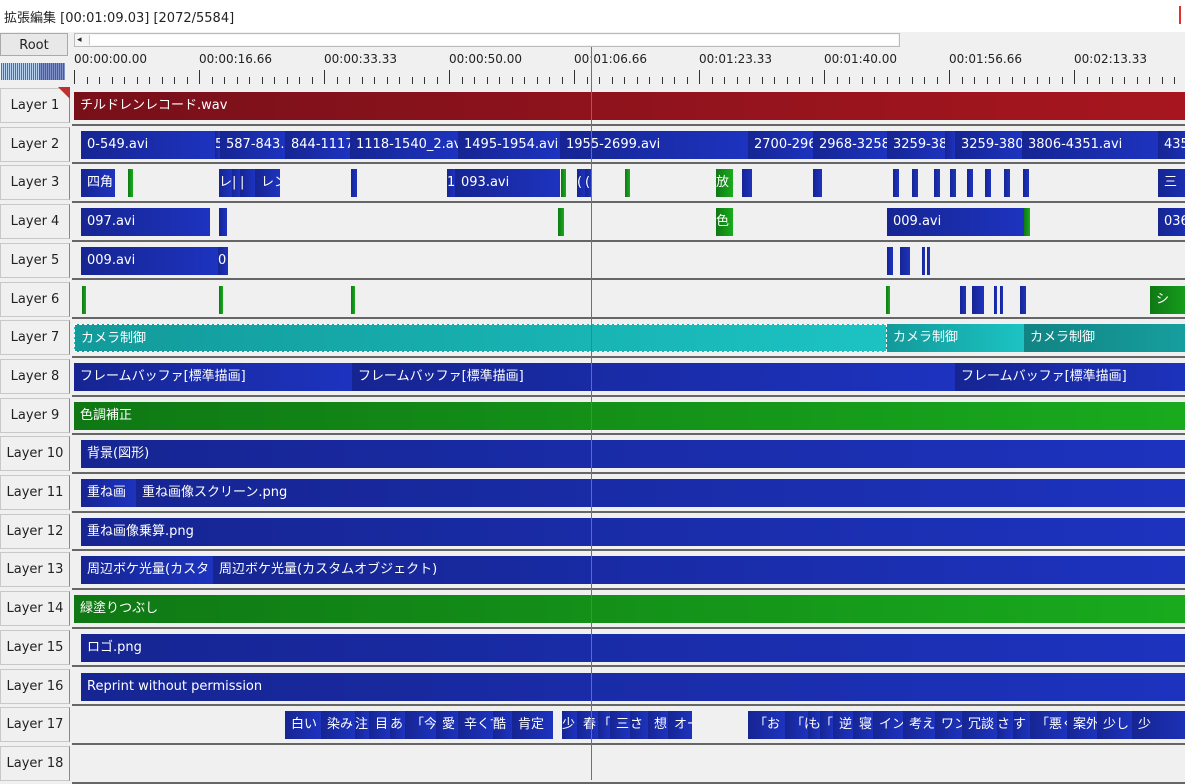  Describe the element at coordinates (225, 183) in the screenshot. I see `timeline-clip: レ` at that location.